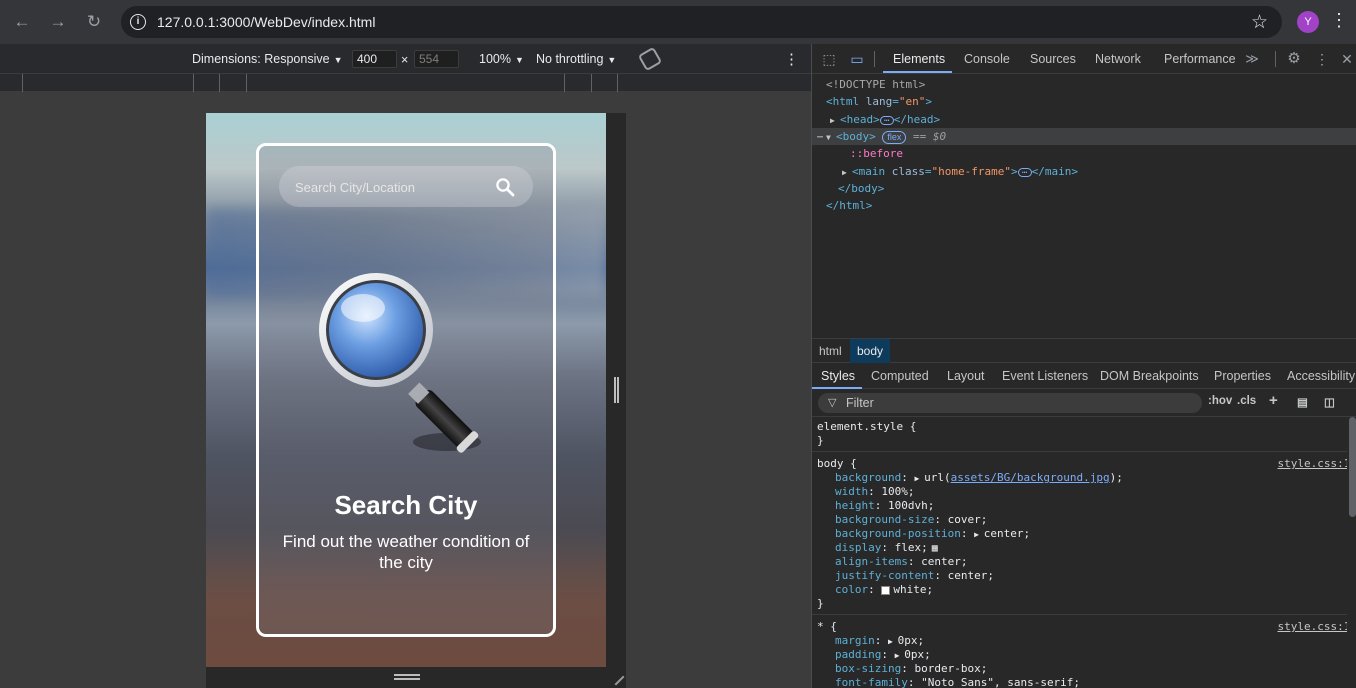 The width and height of the screenshot is (1356, 688). Describe the element at coordinates (501, 59) in the screenshot. I see `zoom-dropdown: 100% ▼` at that location.